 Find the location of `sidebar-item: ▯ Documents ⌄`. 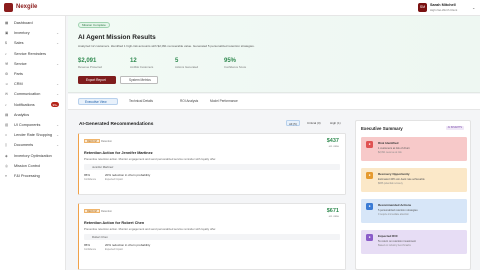

sidebar-item: ▯ Documents ⌄ is located at coordinates (32, 145).